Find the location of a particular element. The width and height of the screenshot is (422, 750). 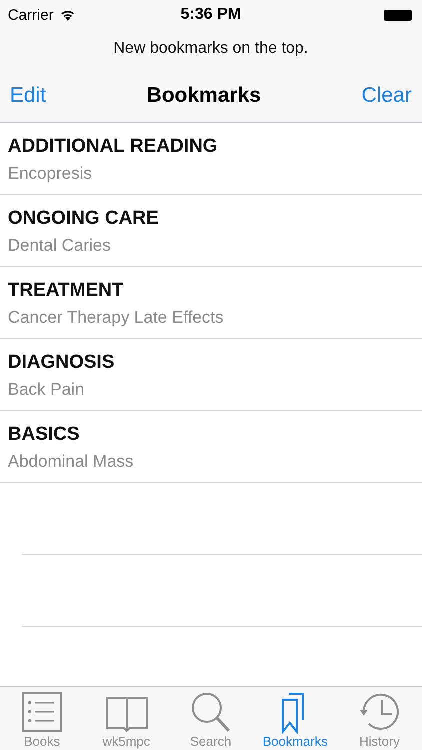

section-title: BASICS is located at coordinates (44, 435).